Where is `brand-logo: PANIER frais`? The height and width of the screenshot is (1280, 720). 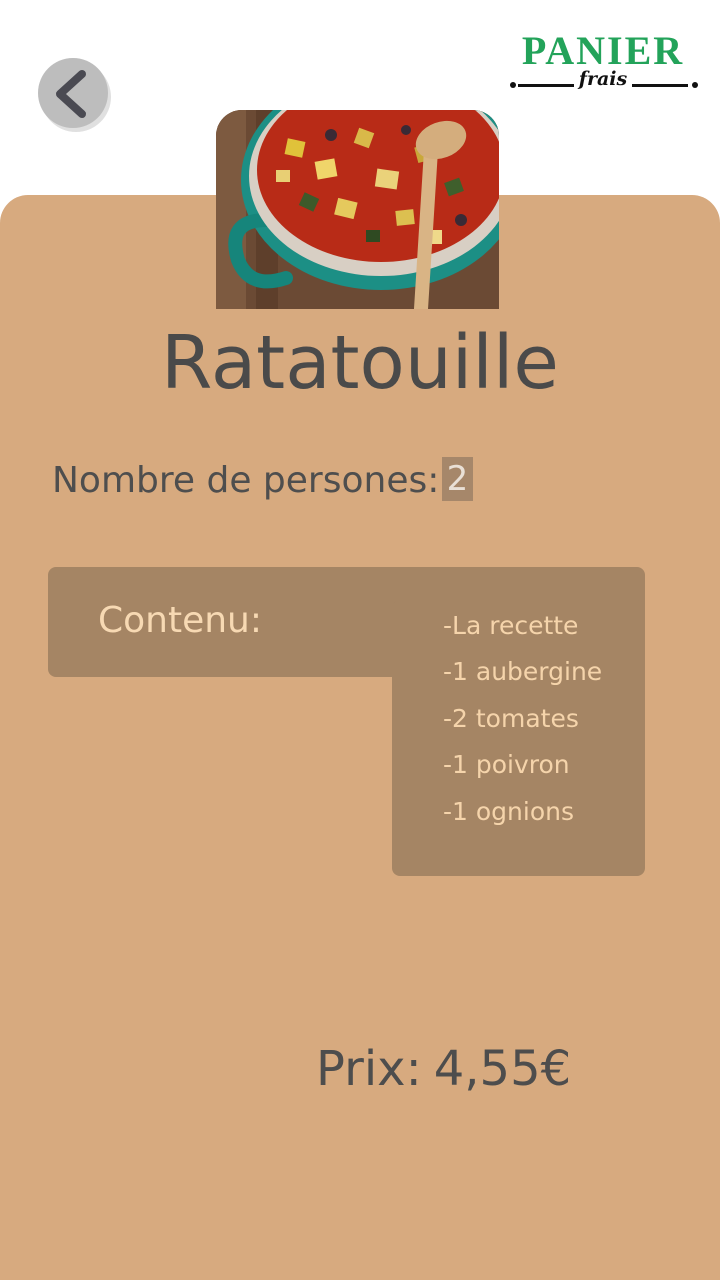 brand-logo: PANIER frais is located at coordinates (603, 65).